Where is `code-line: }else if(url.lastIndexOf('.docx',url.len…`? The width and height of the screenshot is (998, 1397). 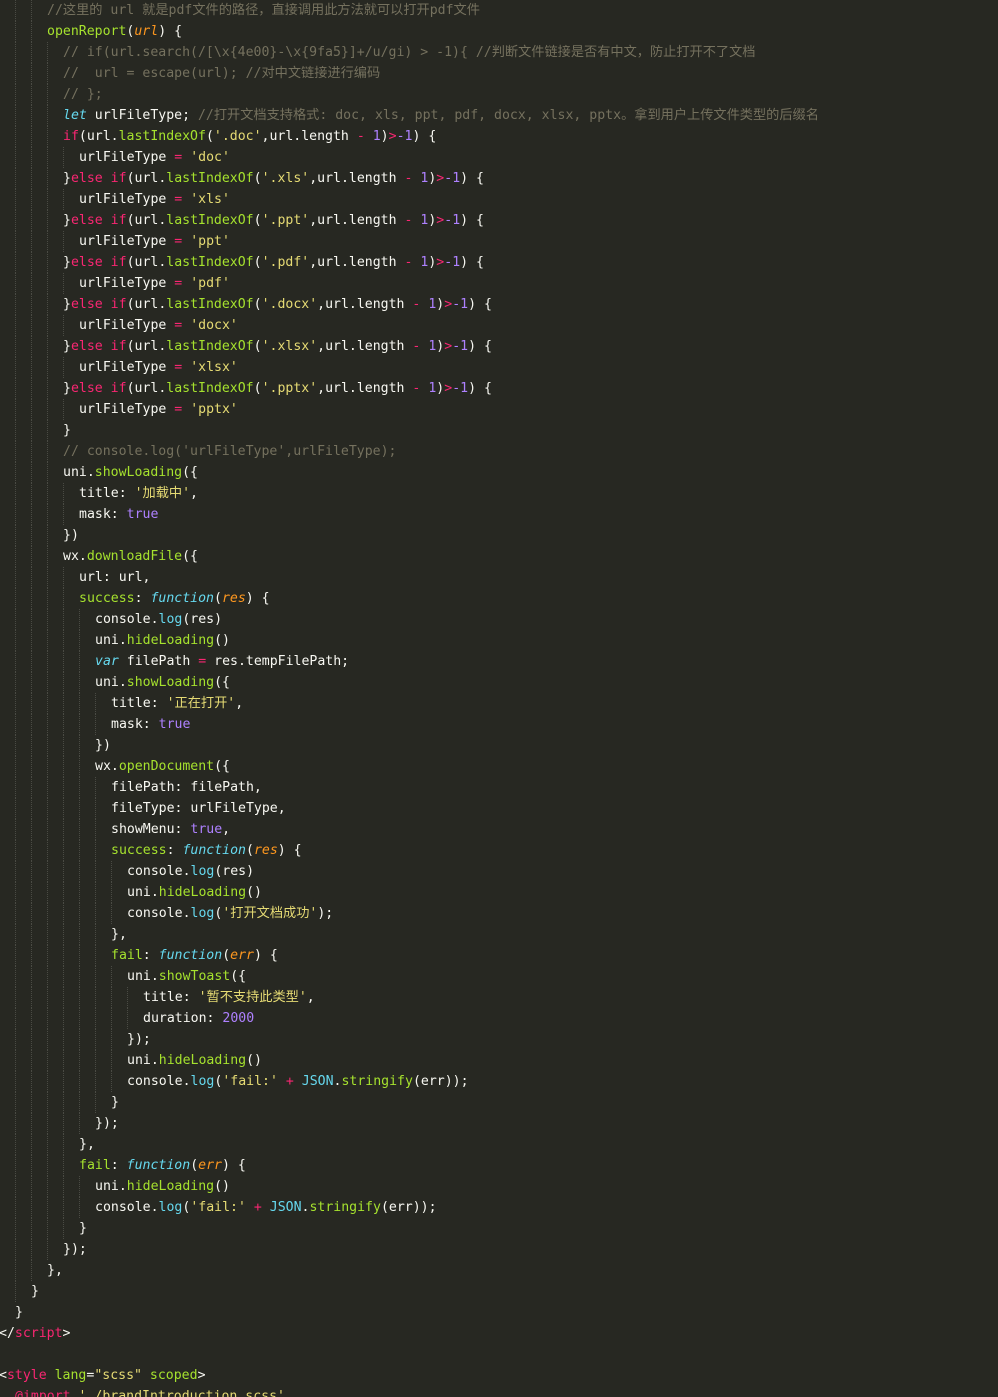
code-line: }else if(url.lastIndexOf('.docx',url.len… is located at coordinates (277, 304).